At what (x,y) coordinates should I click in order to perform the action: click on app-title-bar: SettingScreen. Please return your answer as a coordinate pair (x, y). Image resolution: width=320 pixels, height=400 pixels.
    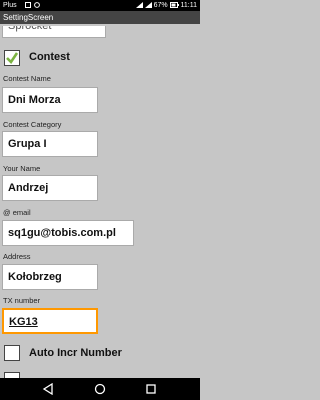
    Looking at the image, I should click on (100, 17).